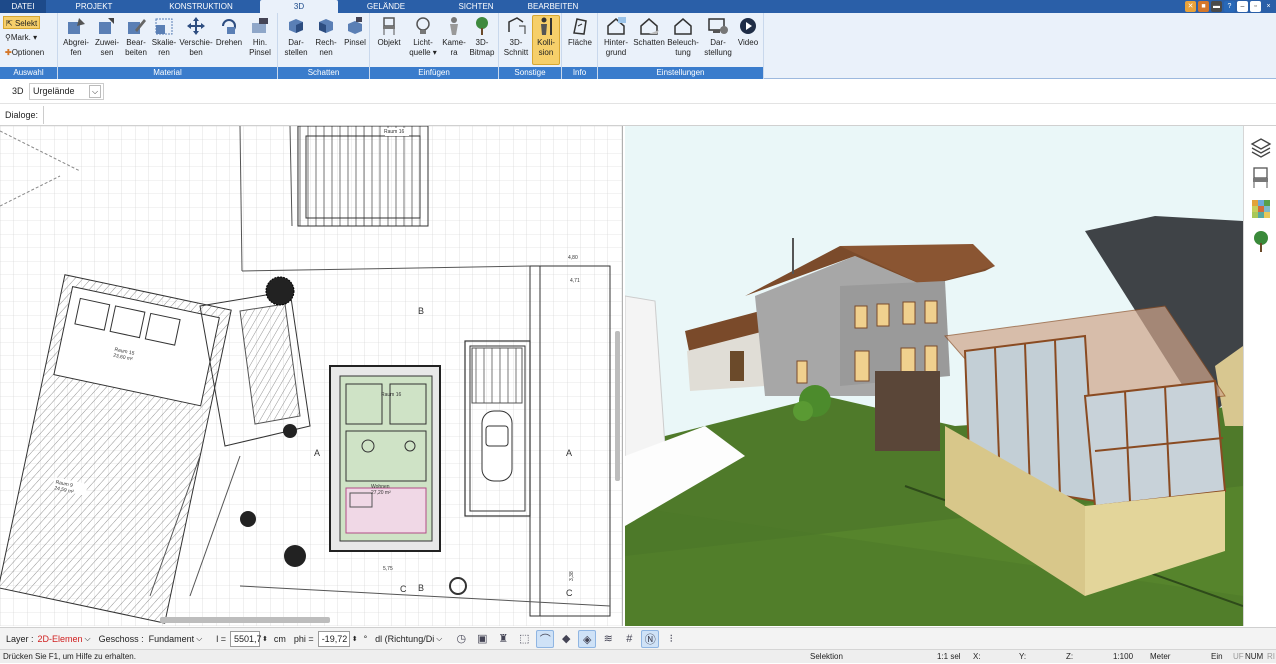 Image resolution: width=1276 pixels, height=664 pixels. What do you see at coordinates (1260, 177) in the screenshot?
I see `furniture-icon` at bounding box center [1260, 177].